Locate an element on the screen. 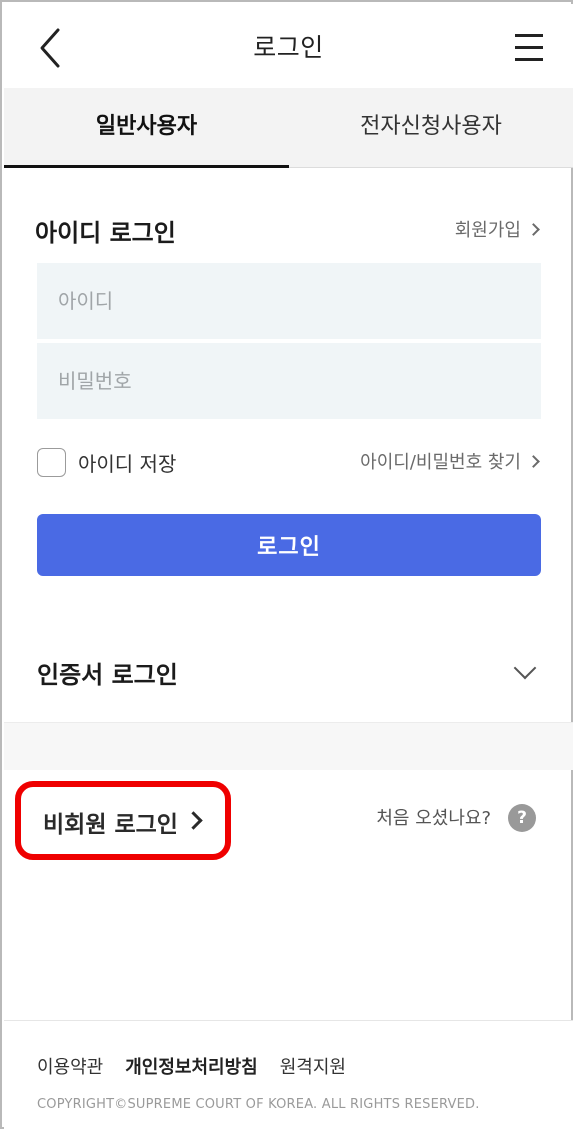  tab-electronic-filing-user: 전자신청사용자 is located at coordinates (431, 128).